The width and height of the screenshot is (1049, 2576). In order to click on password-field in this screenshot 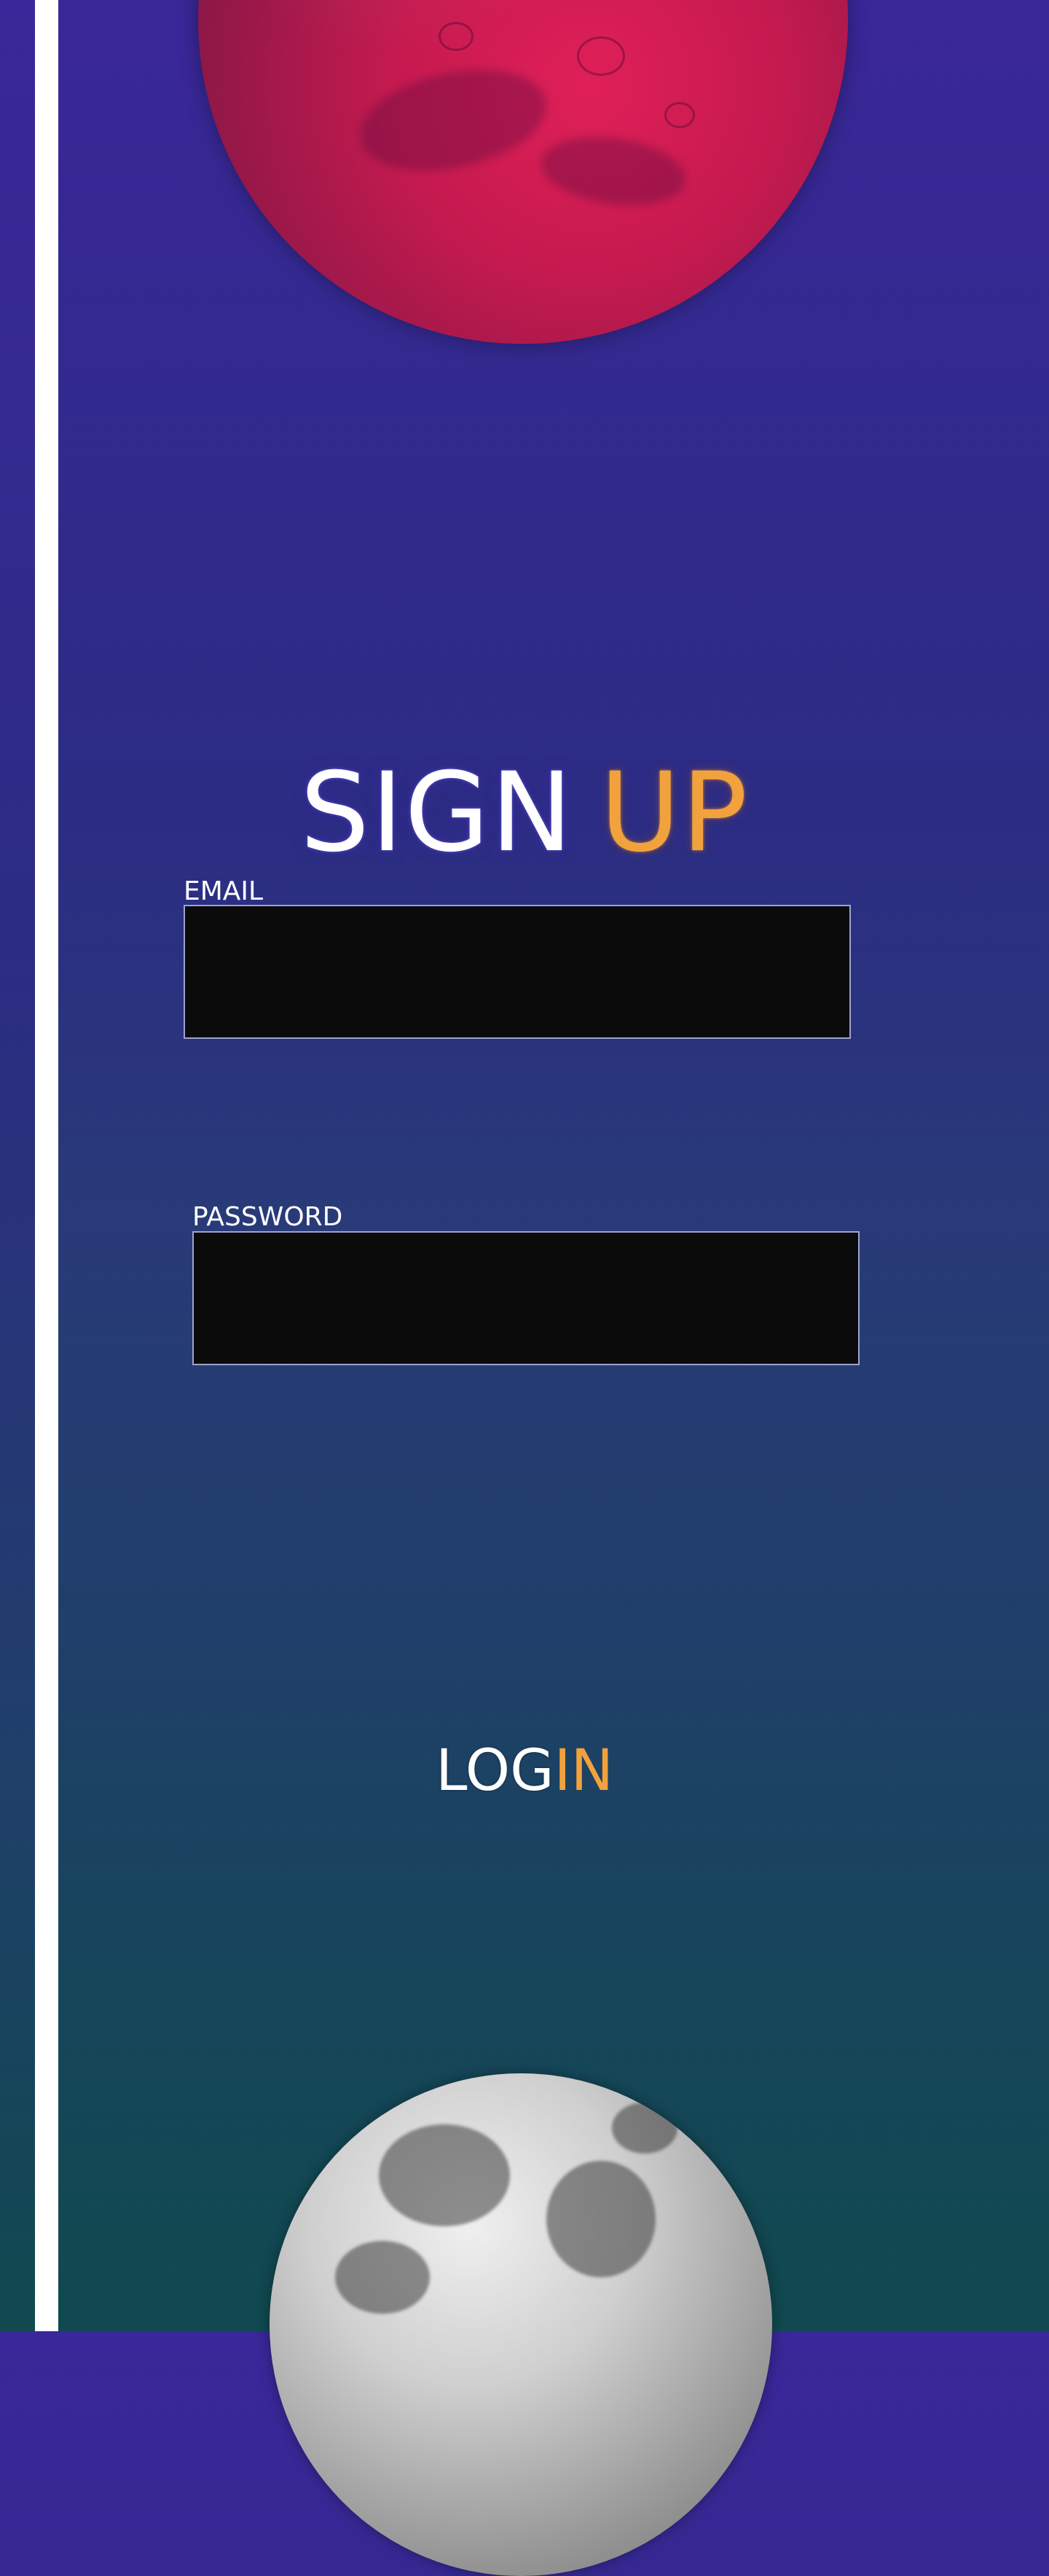, I will do `click(526, 1298)`.